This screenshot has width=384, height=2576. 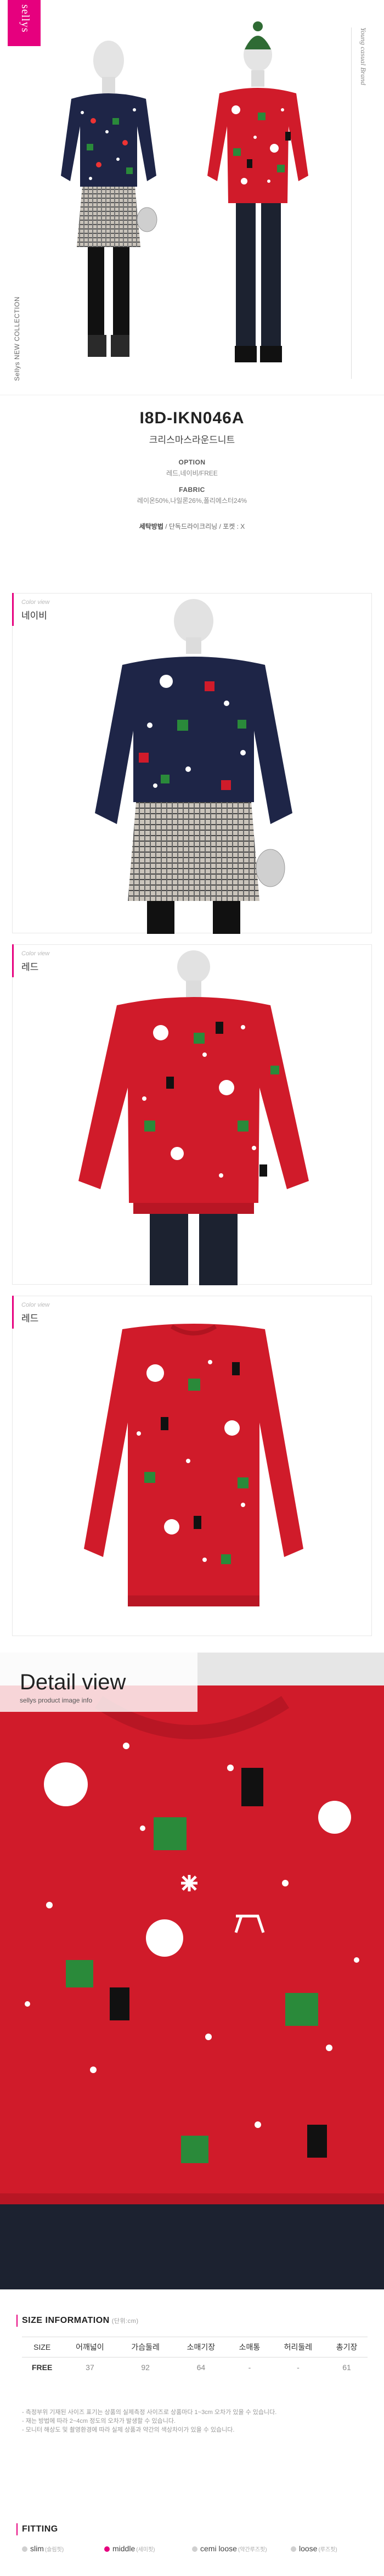 I want to click on size-cell: FREE, so click(x=43, y=2368).